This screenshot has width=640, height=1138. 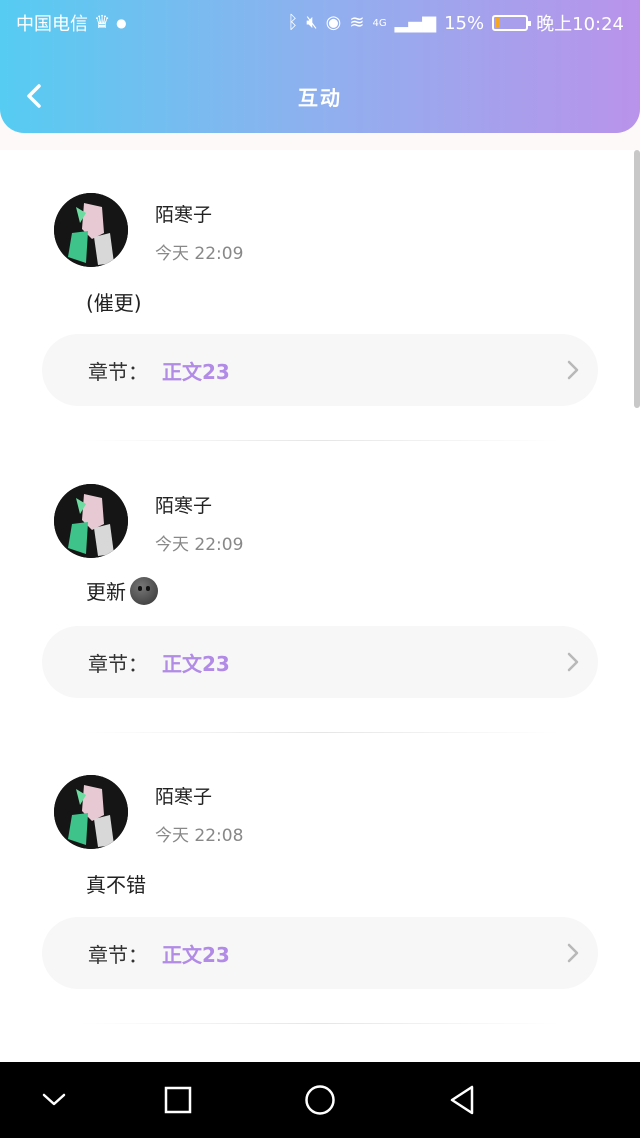 I want to click on comment-text: 更新, so click(x=106, y=592).